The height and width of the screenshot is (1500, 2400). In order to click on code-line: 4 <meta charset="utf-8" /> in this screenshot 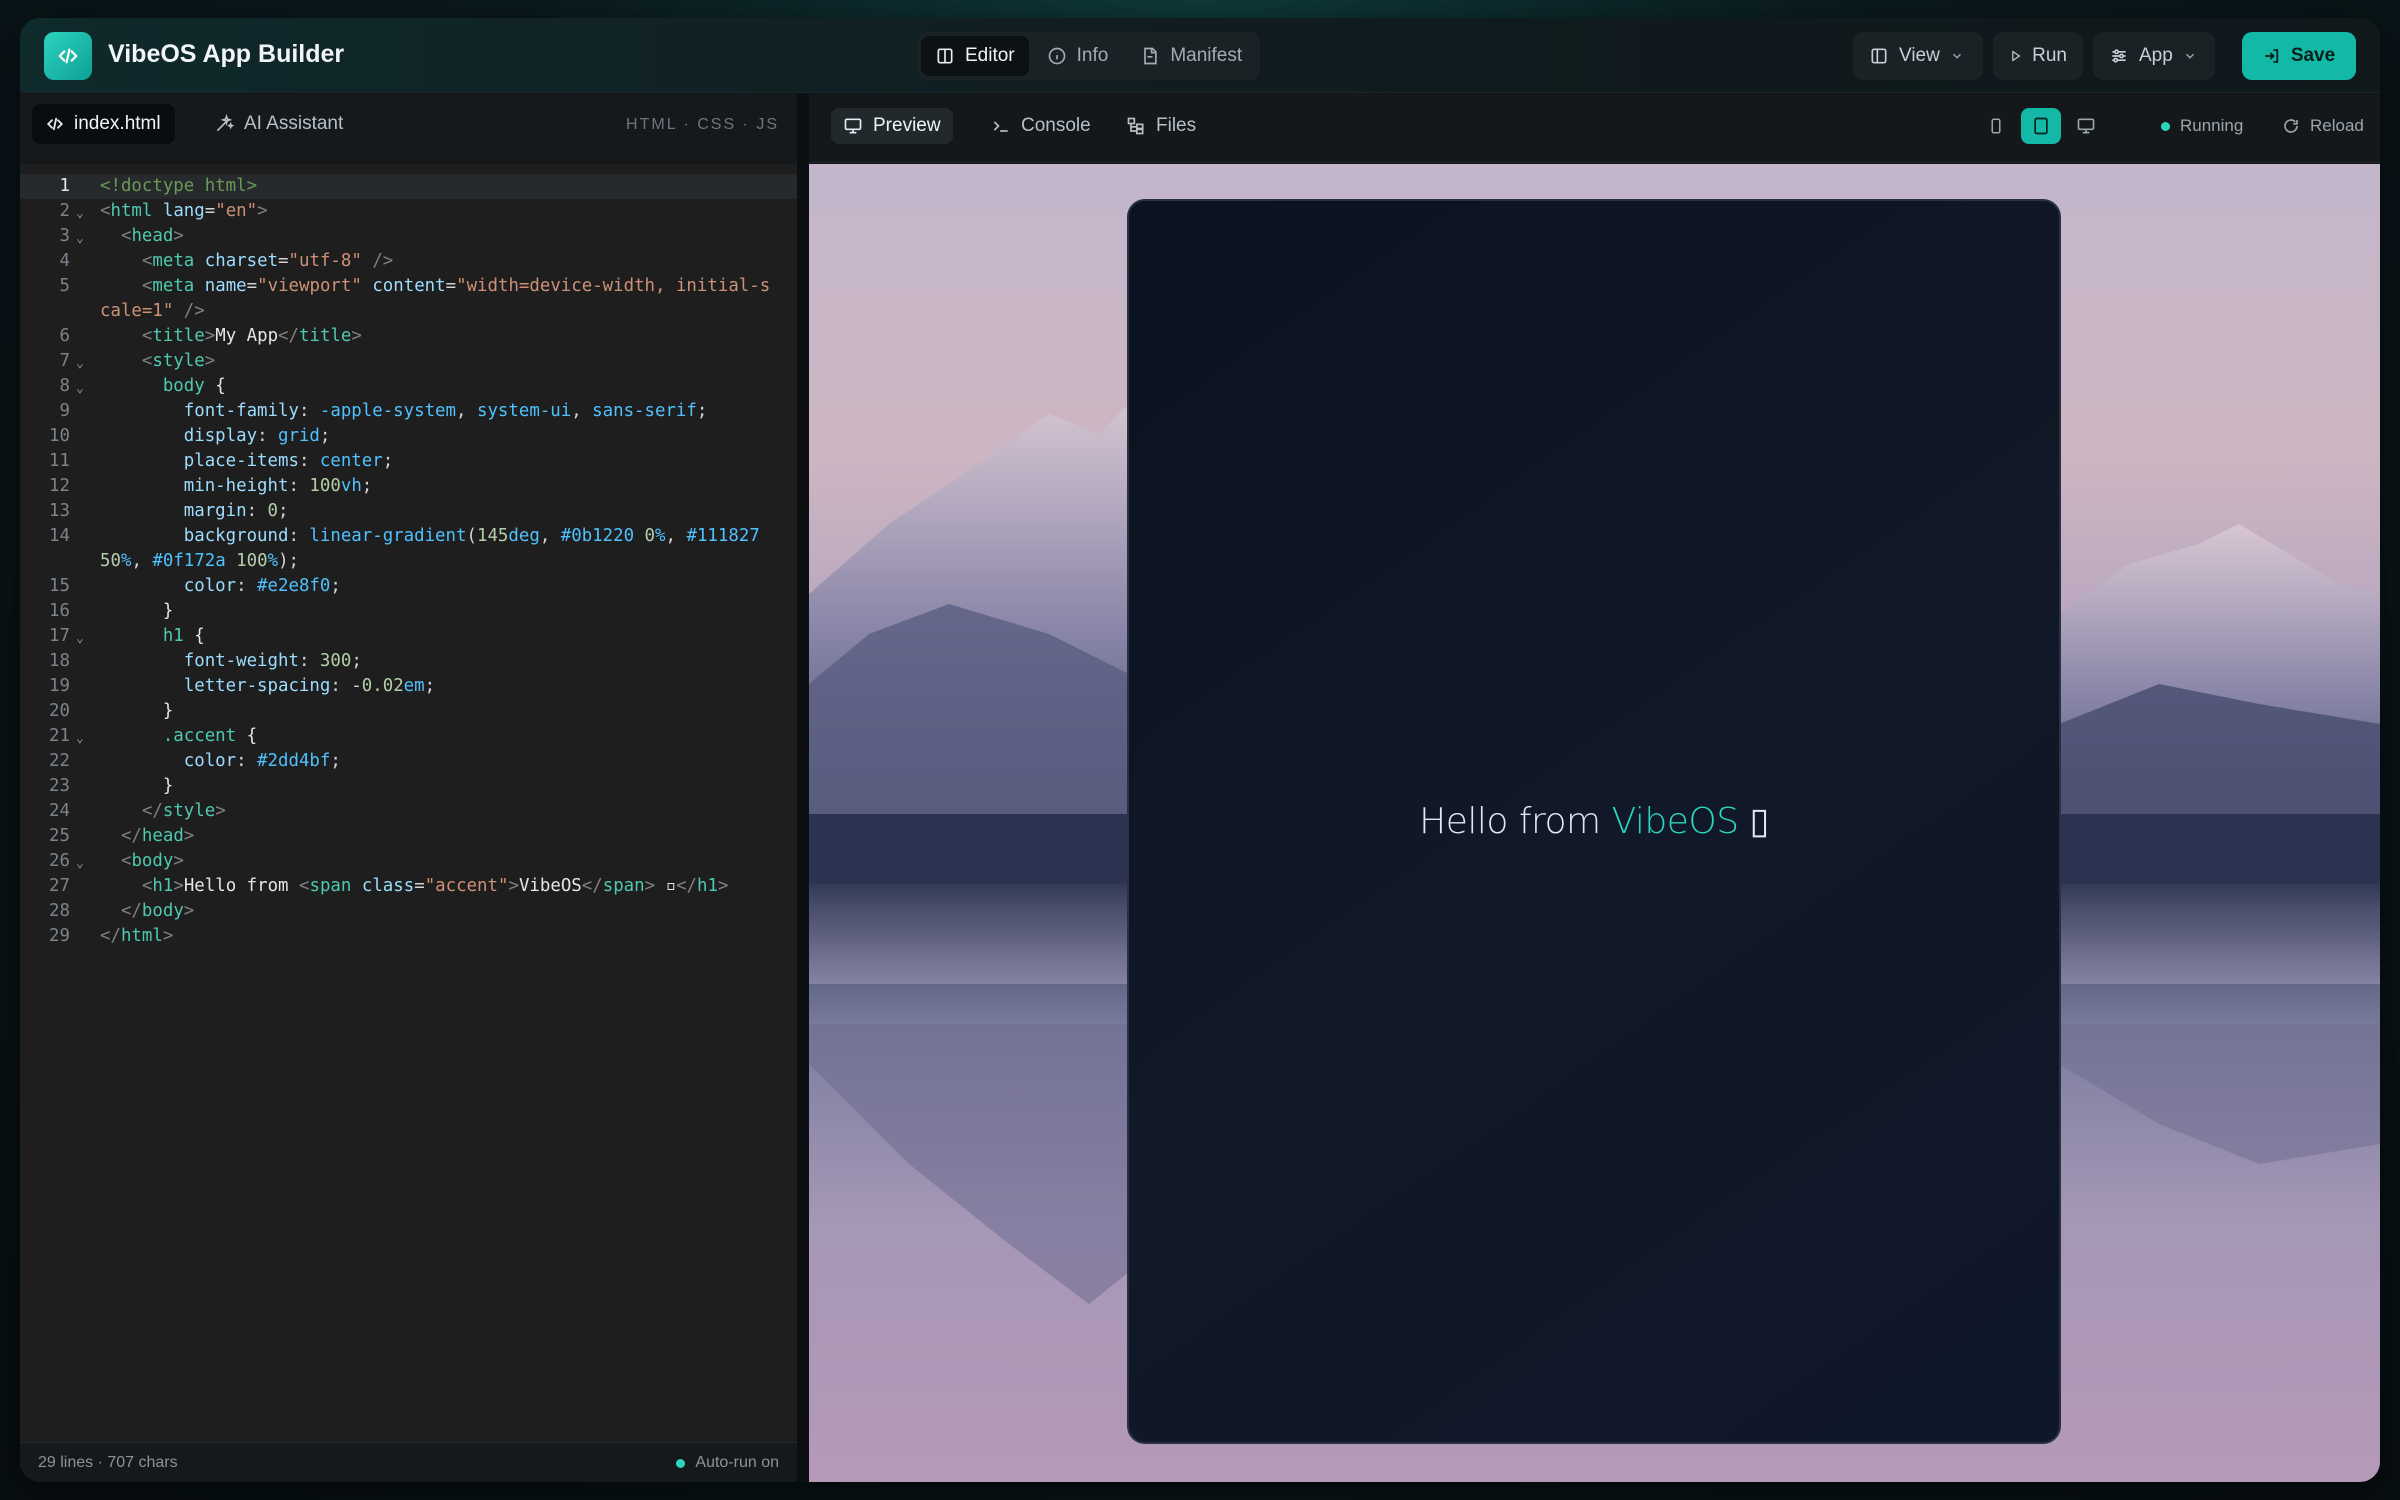, I will do `click(226, 261)`.